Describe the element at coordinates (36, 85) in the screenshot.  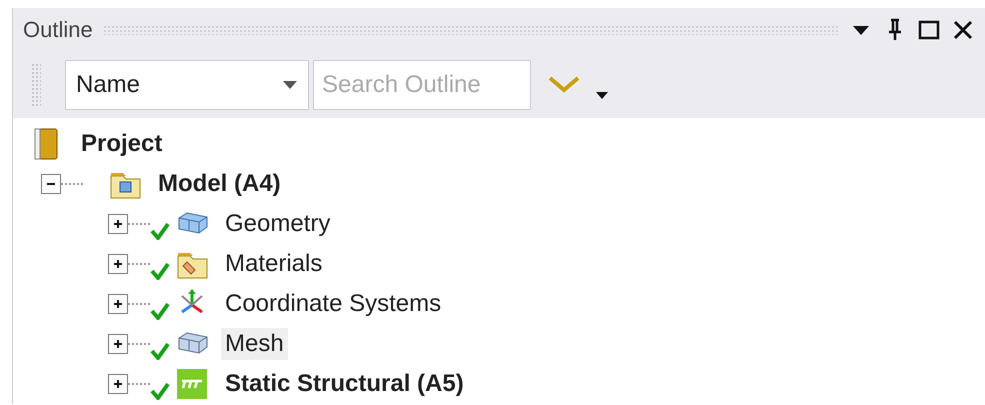
I see `toolbar-grip` at that location.